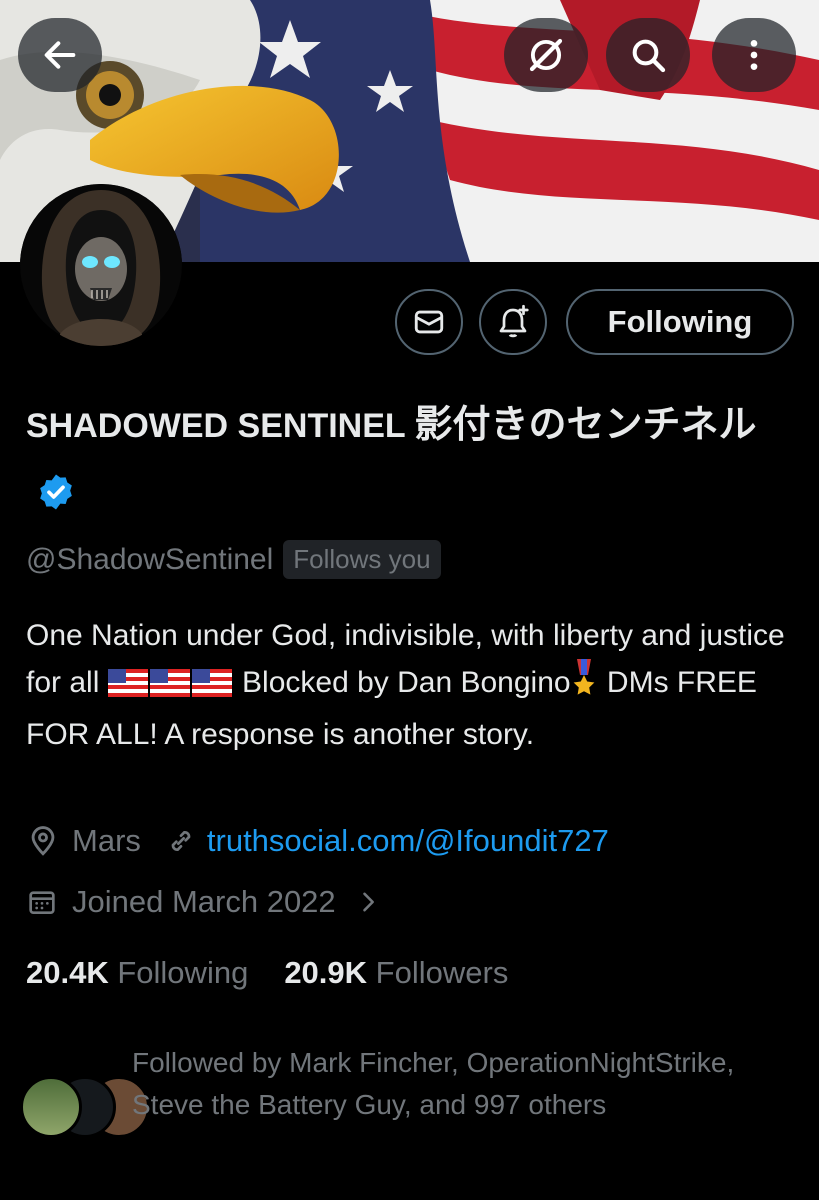 The image size is (819, 1200). What do you see at coordinates (67, 972) in the screenshot?
I see `following-count: 20.4K` at bounding box center [67, 972].